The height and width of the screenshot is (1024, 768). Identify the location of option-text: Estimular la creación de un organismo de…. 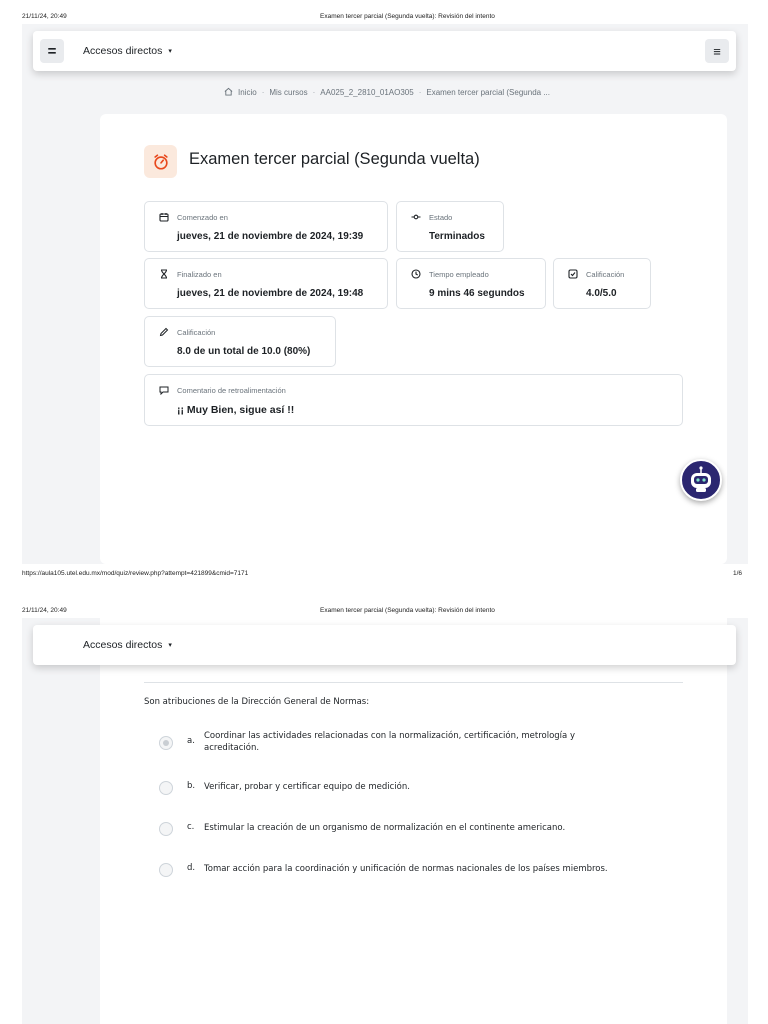
(385, 828).